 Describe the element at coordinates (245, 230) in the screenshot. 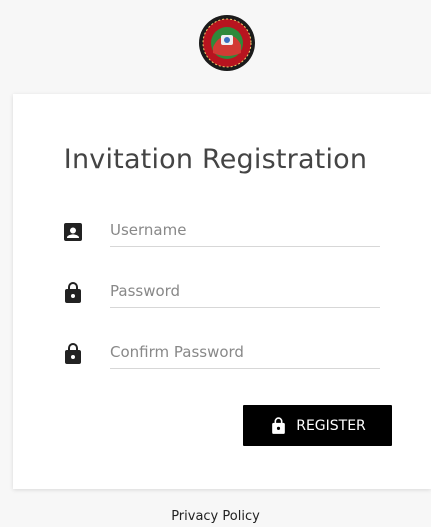

I see `username-input` at that location.